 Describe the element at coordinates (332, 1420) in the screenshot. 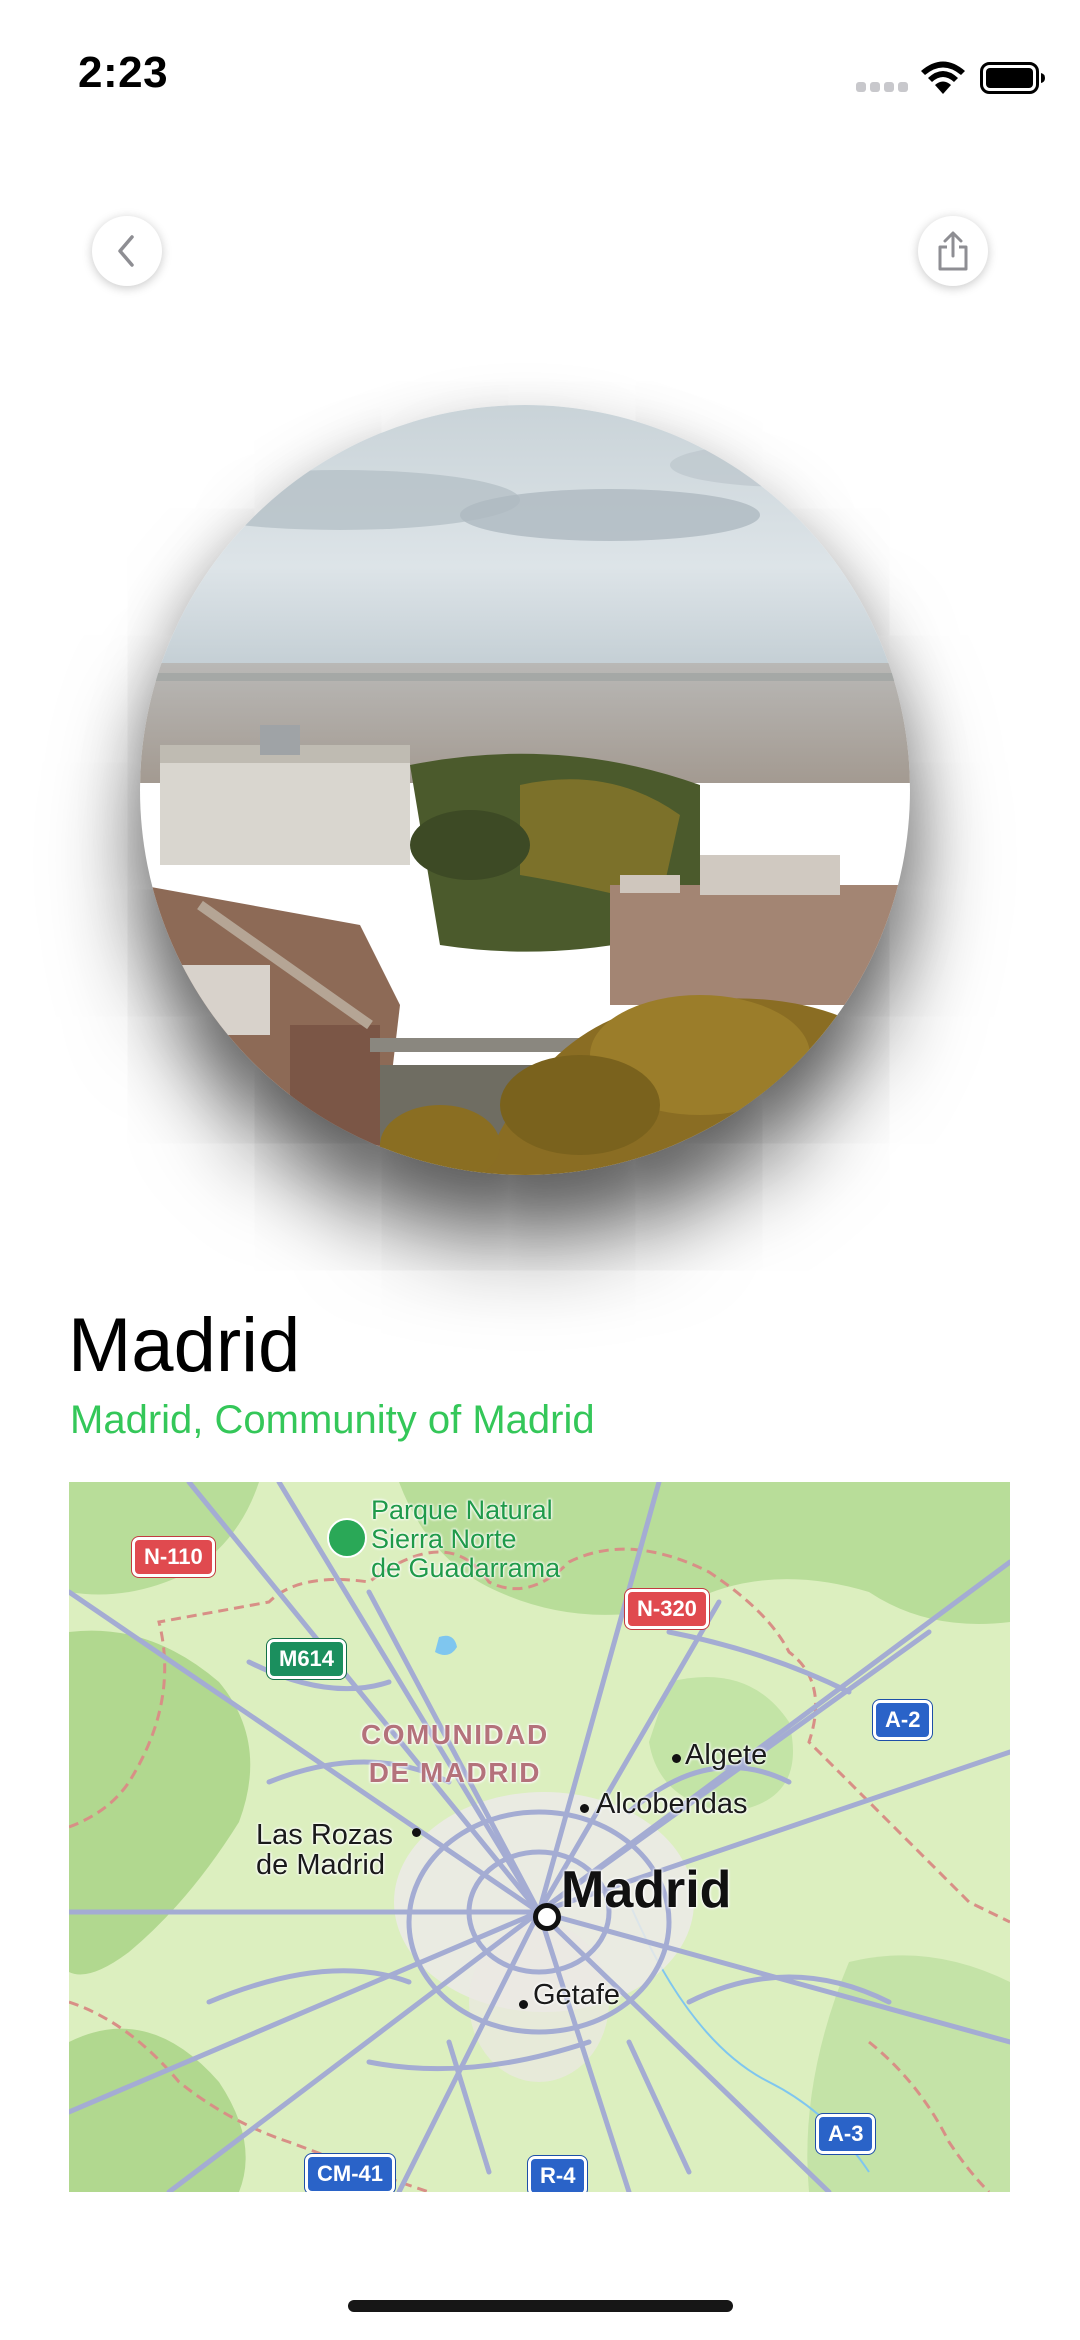

I see `place-subtitle: Madrid, Community of Madrid` at that location.